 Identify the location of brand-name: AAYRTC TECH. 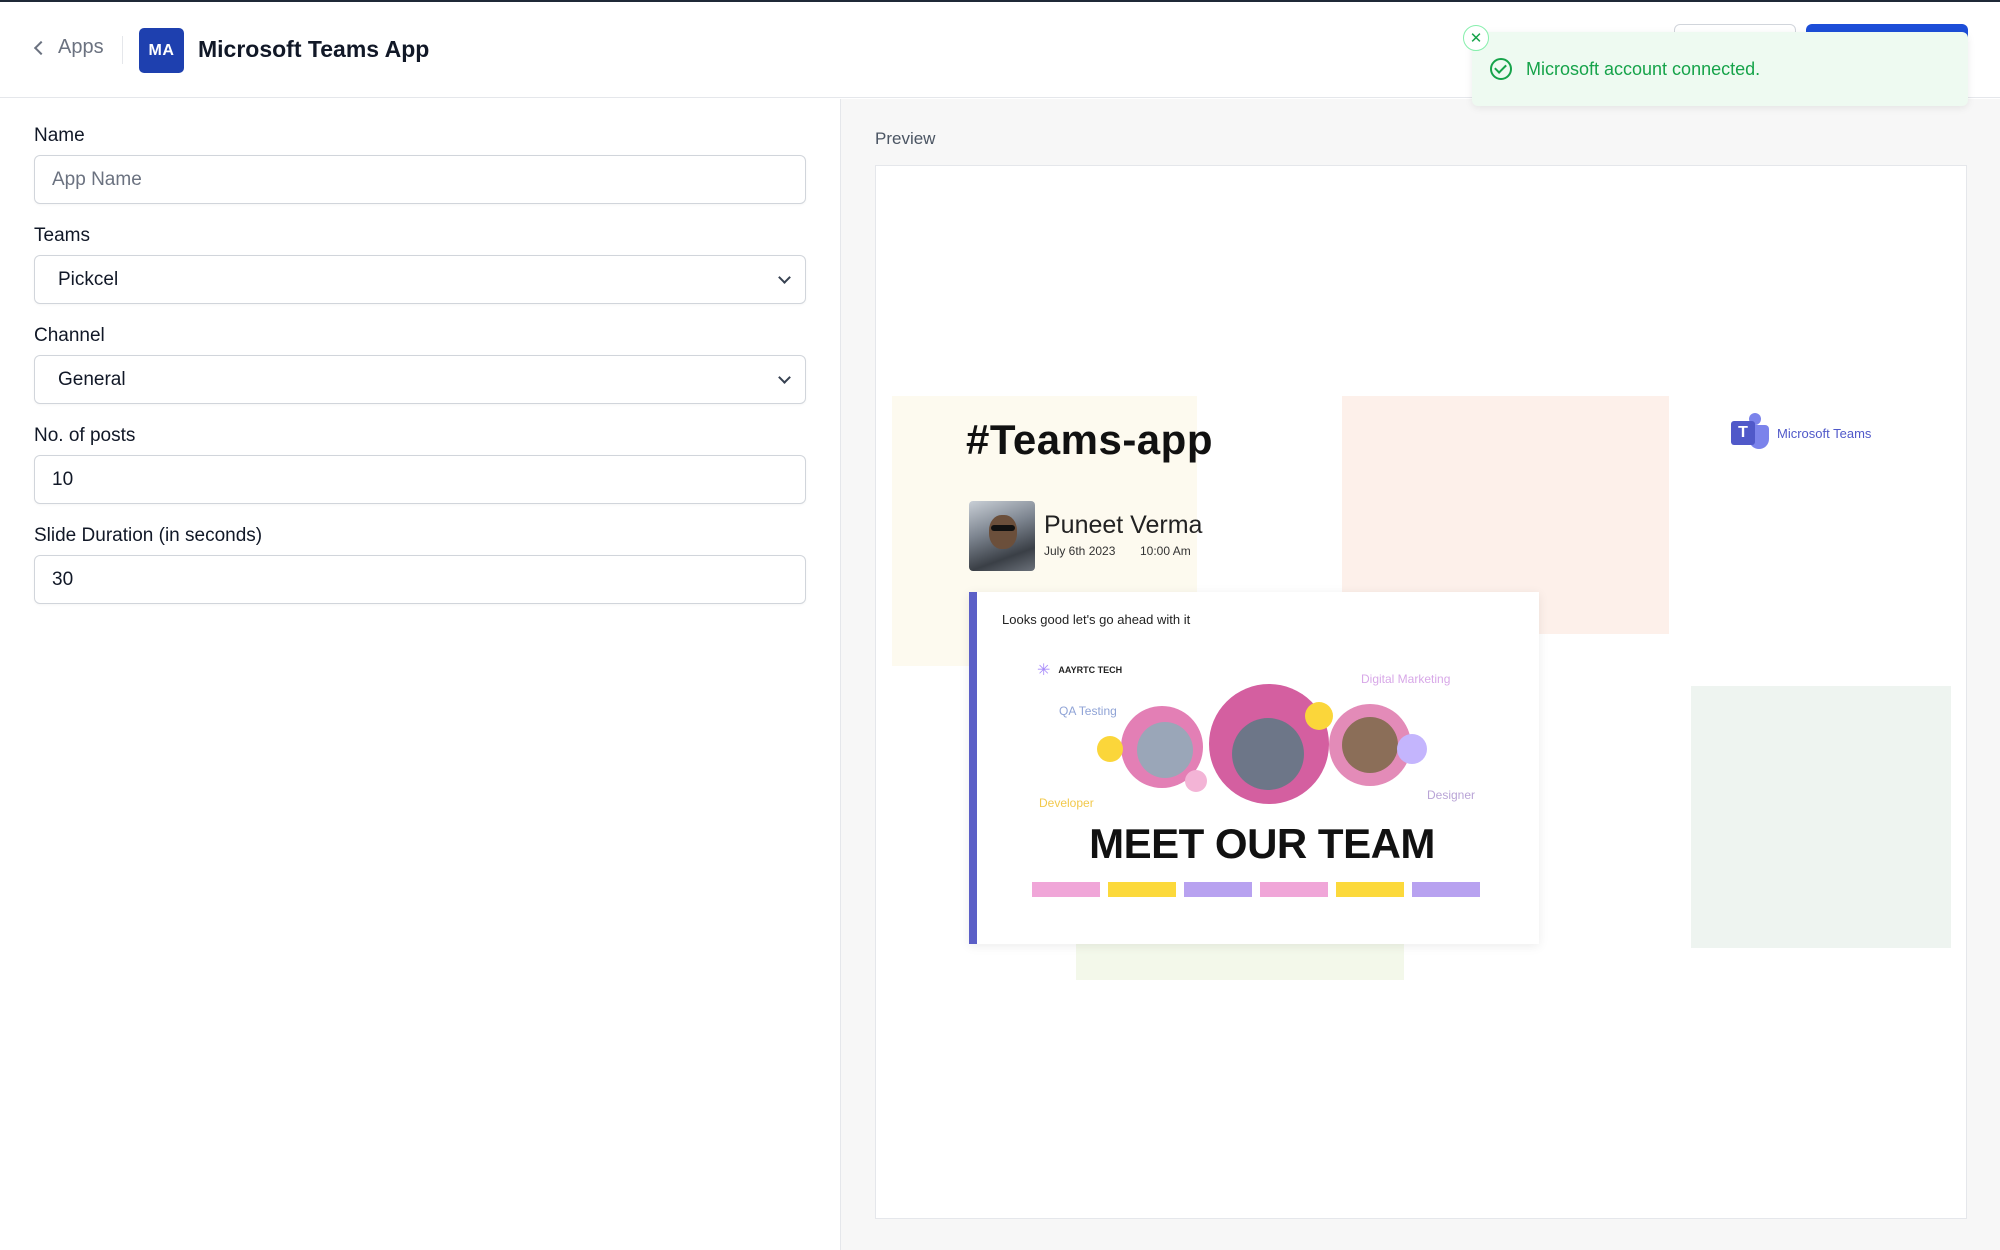
(1090, 670).